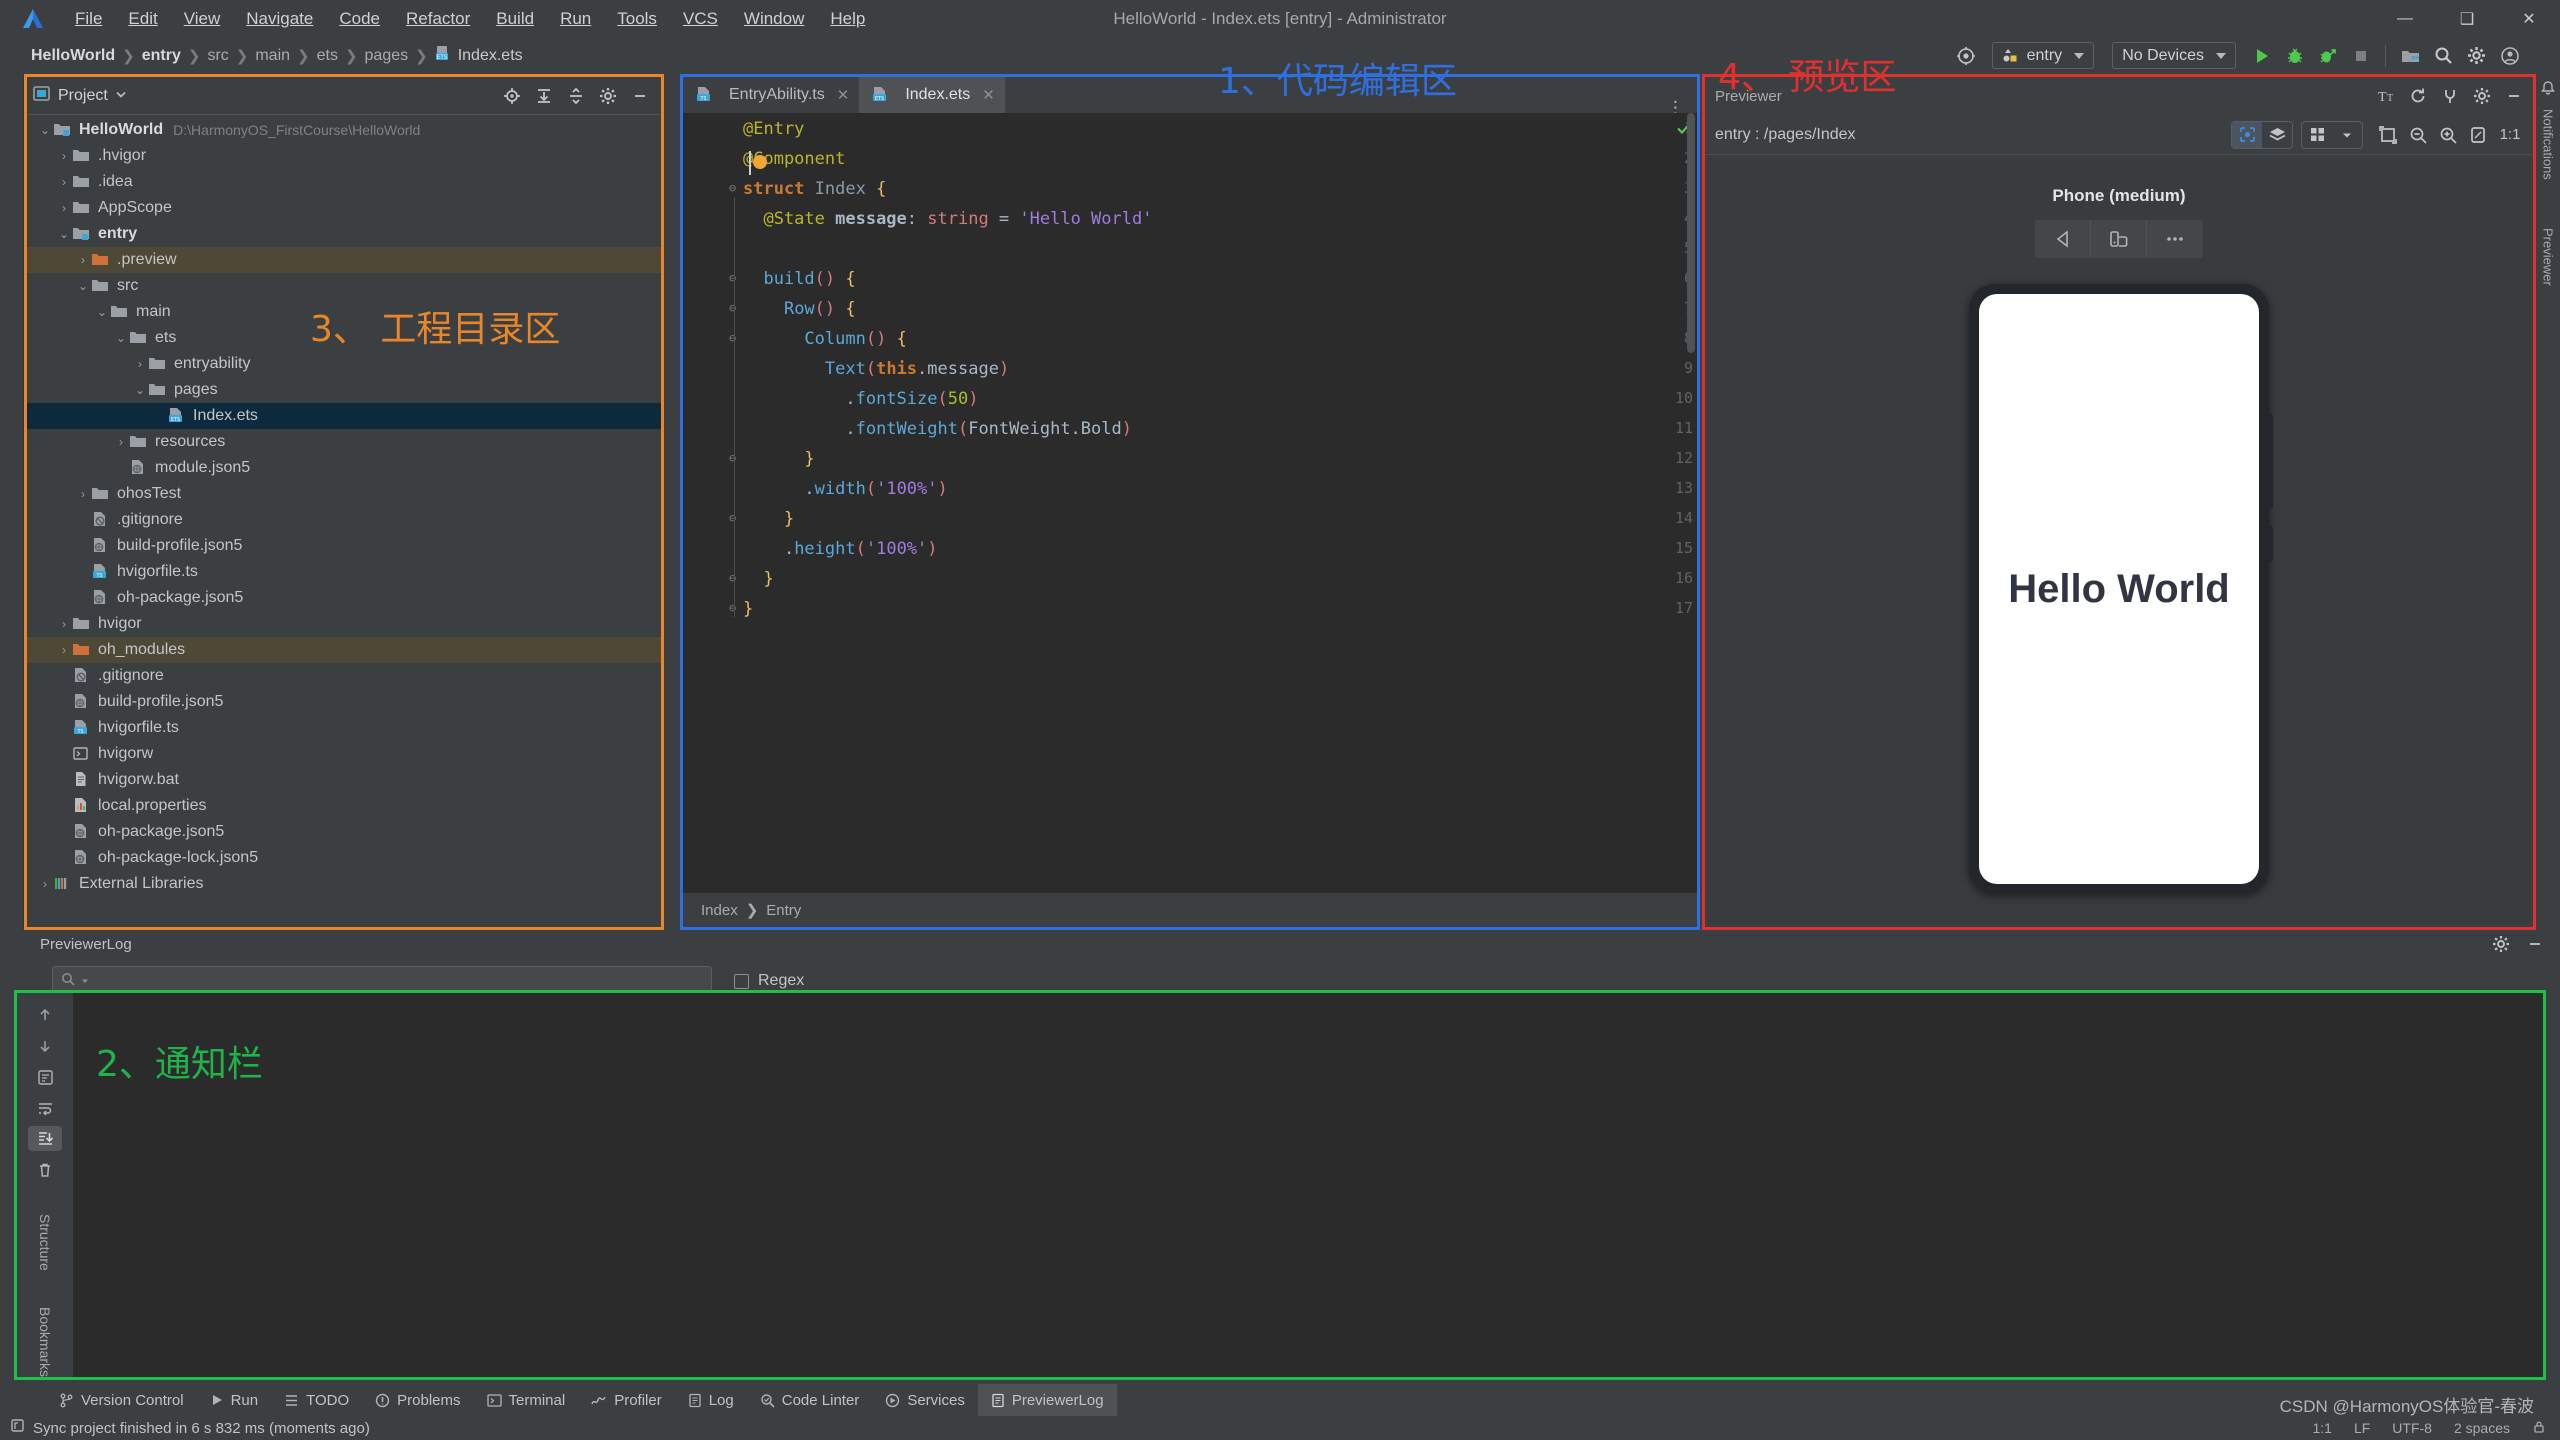 The height and width of the screenshot is (1440, 2560). What do you see at coordinates (783, 910) in the screenshot?
I see `editor-breadcrumb-entry: Entry` at bounding box center [783, 910].